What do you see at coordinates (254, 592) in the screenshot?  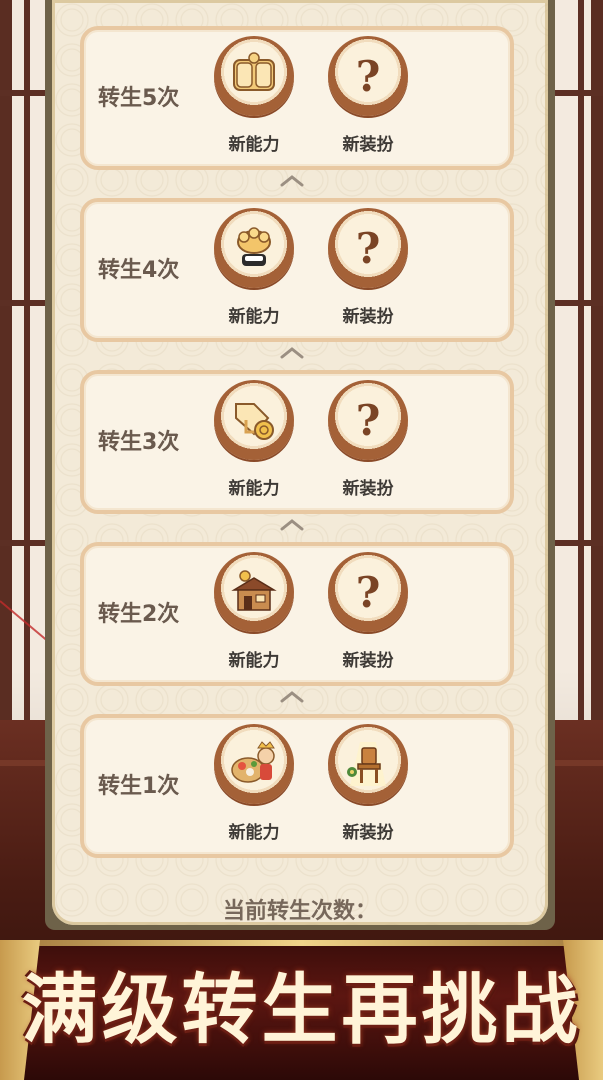 I see `shop-building-icon` at bounding box center [254, 592].